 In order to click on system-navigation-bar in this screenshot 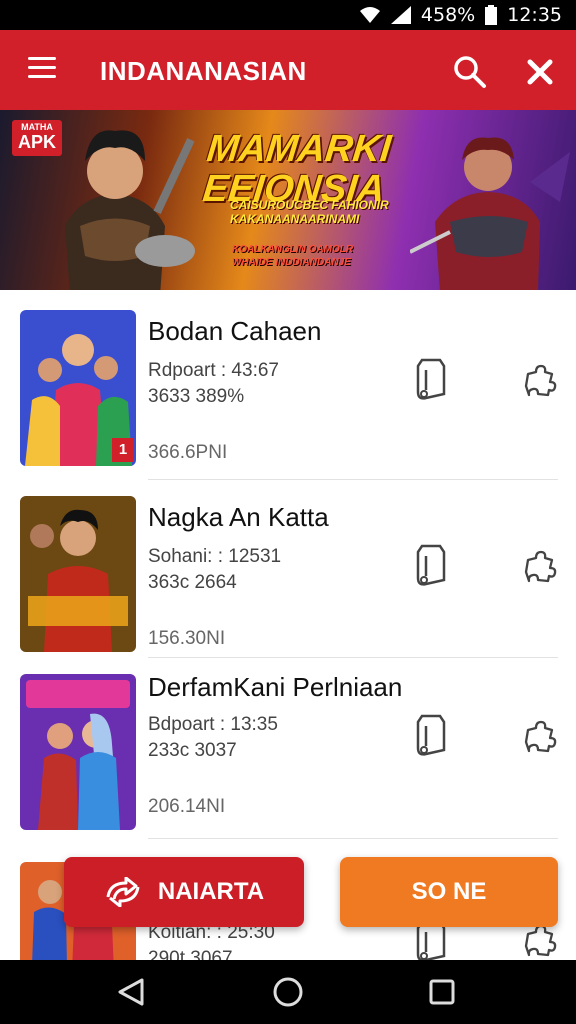, I will do `click(288, 992)`.